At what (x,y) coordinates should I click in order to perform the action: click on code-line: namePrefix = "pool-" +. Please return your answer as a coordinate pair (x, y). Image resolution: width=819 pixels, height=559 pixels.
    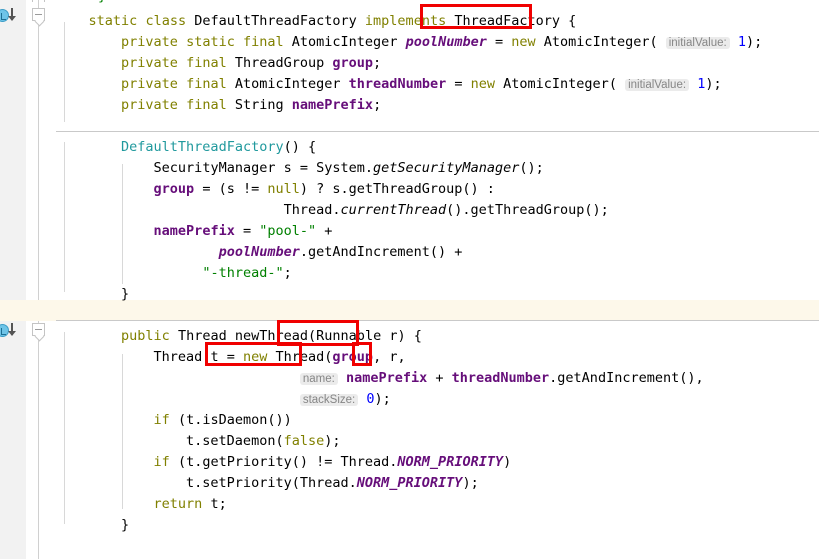
    Looking at the image, I should click on (194, 231).